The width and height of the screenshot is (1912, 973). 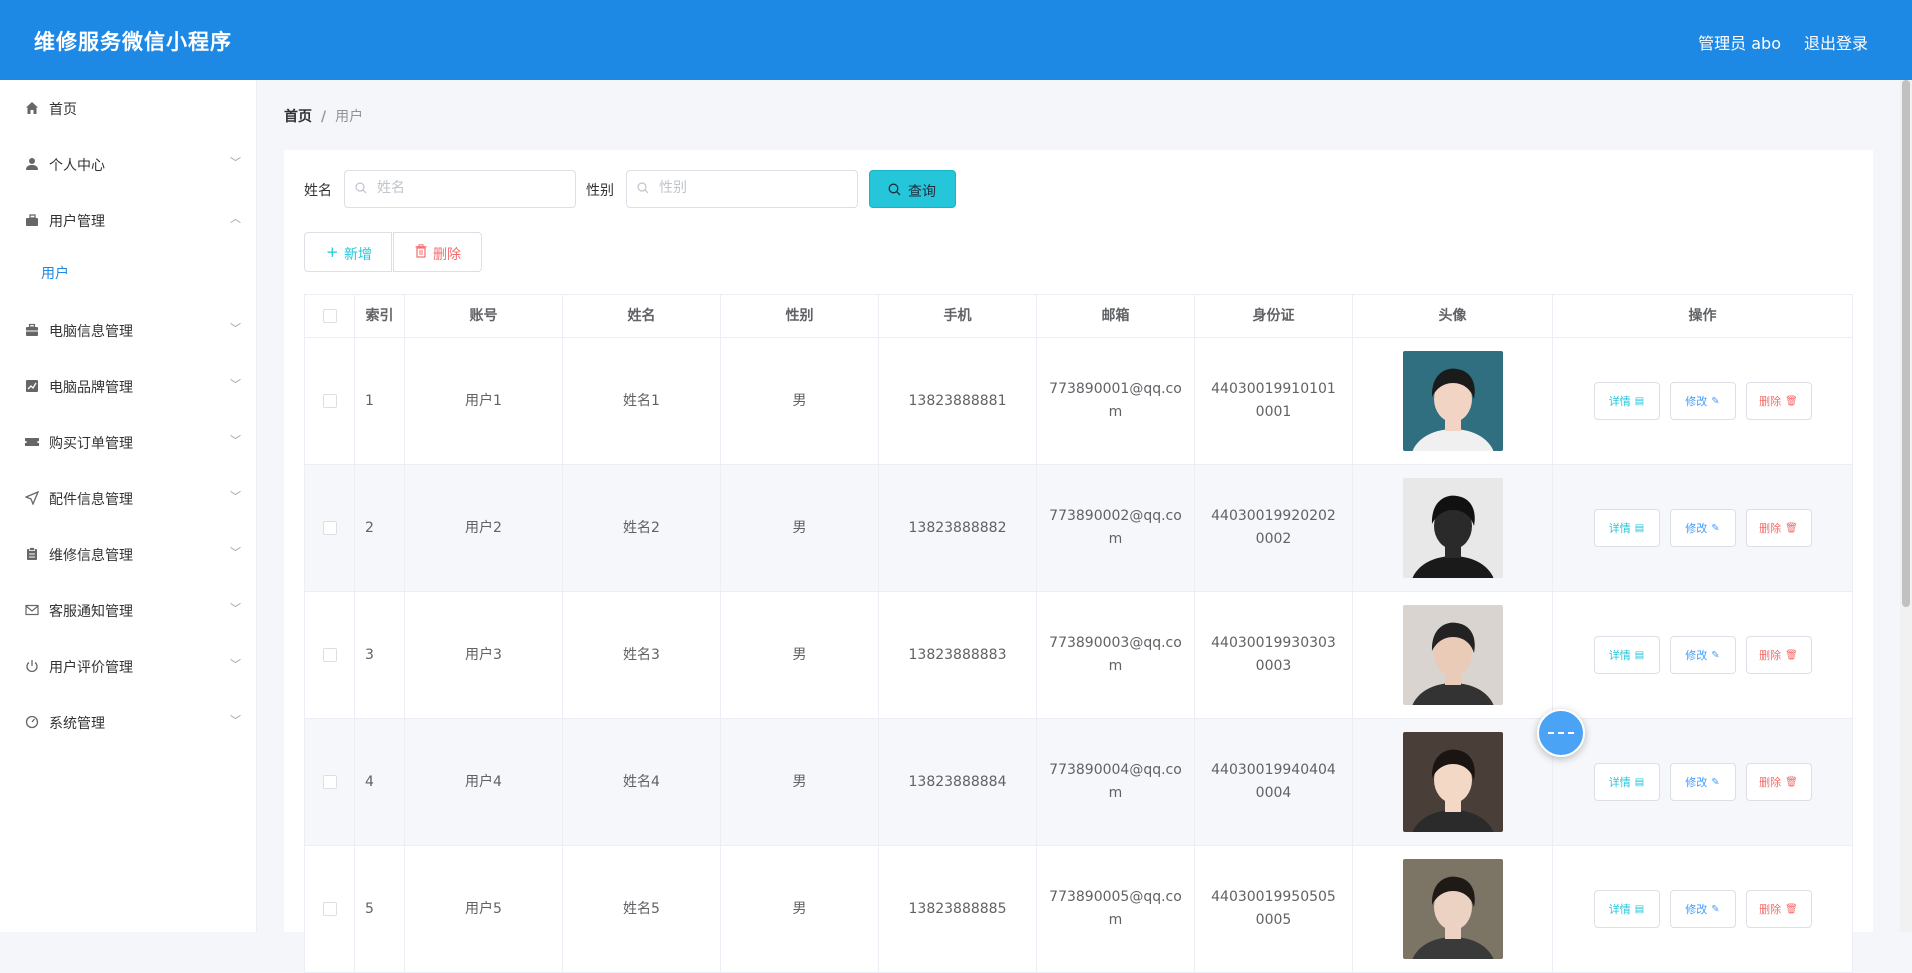 I want to click on cell-id-card: 440300199505050005, so click(x=1274, y=909).